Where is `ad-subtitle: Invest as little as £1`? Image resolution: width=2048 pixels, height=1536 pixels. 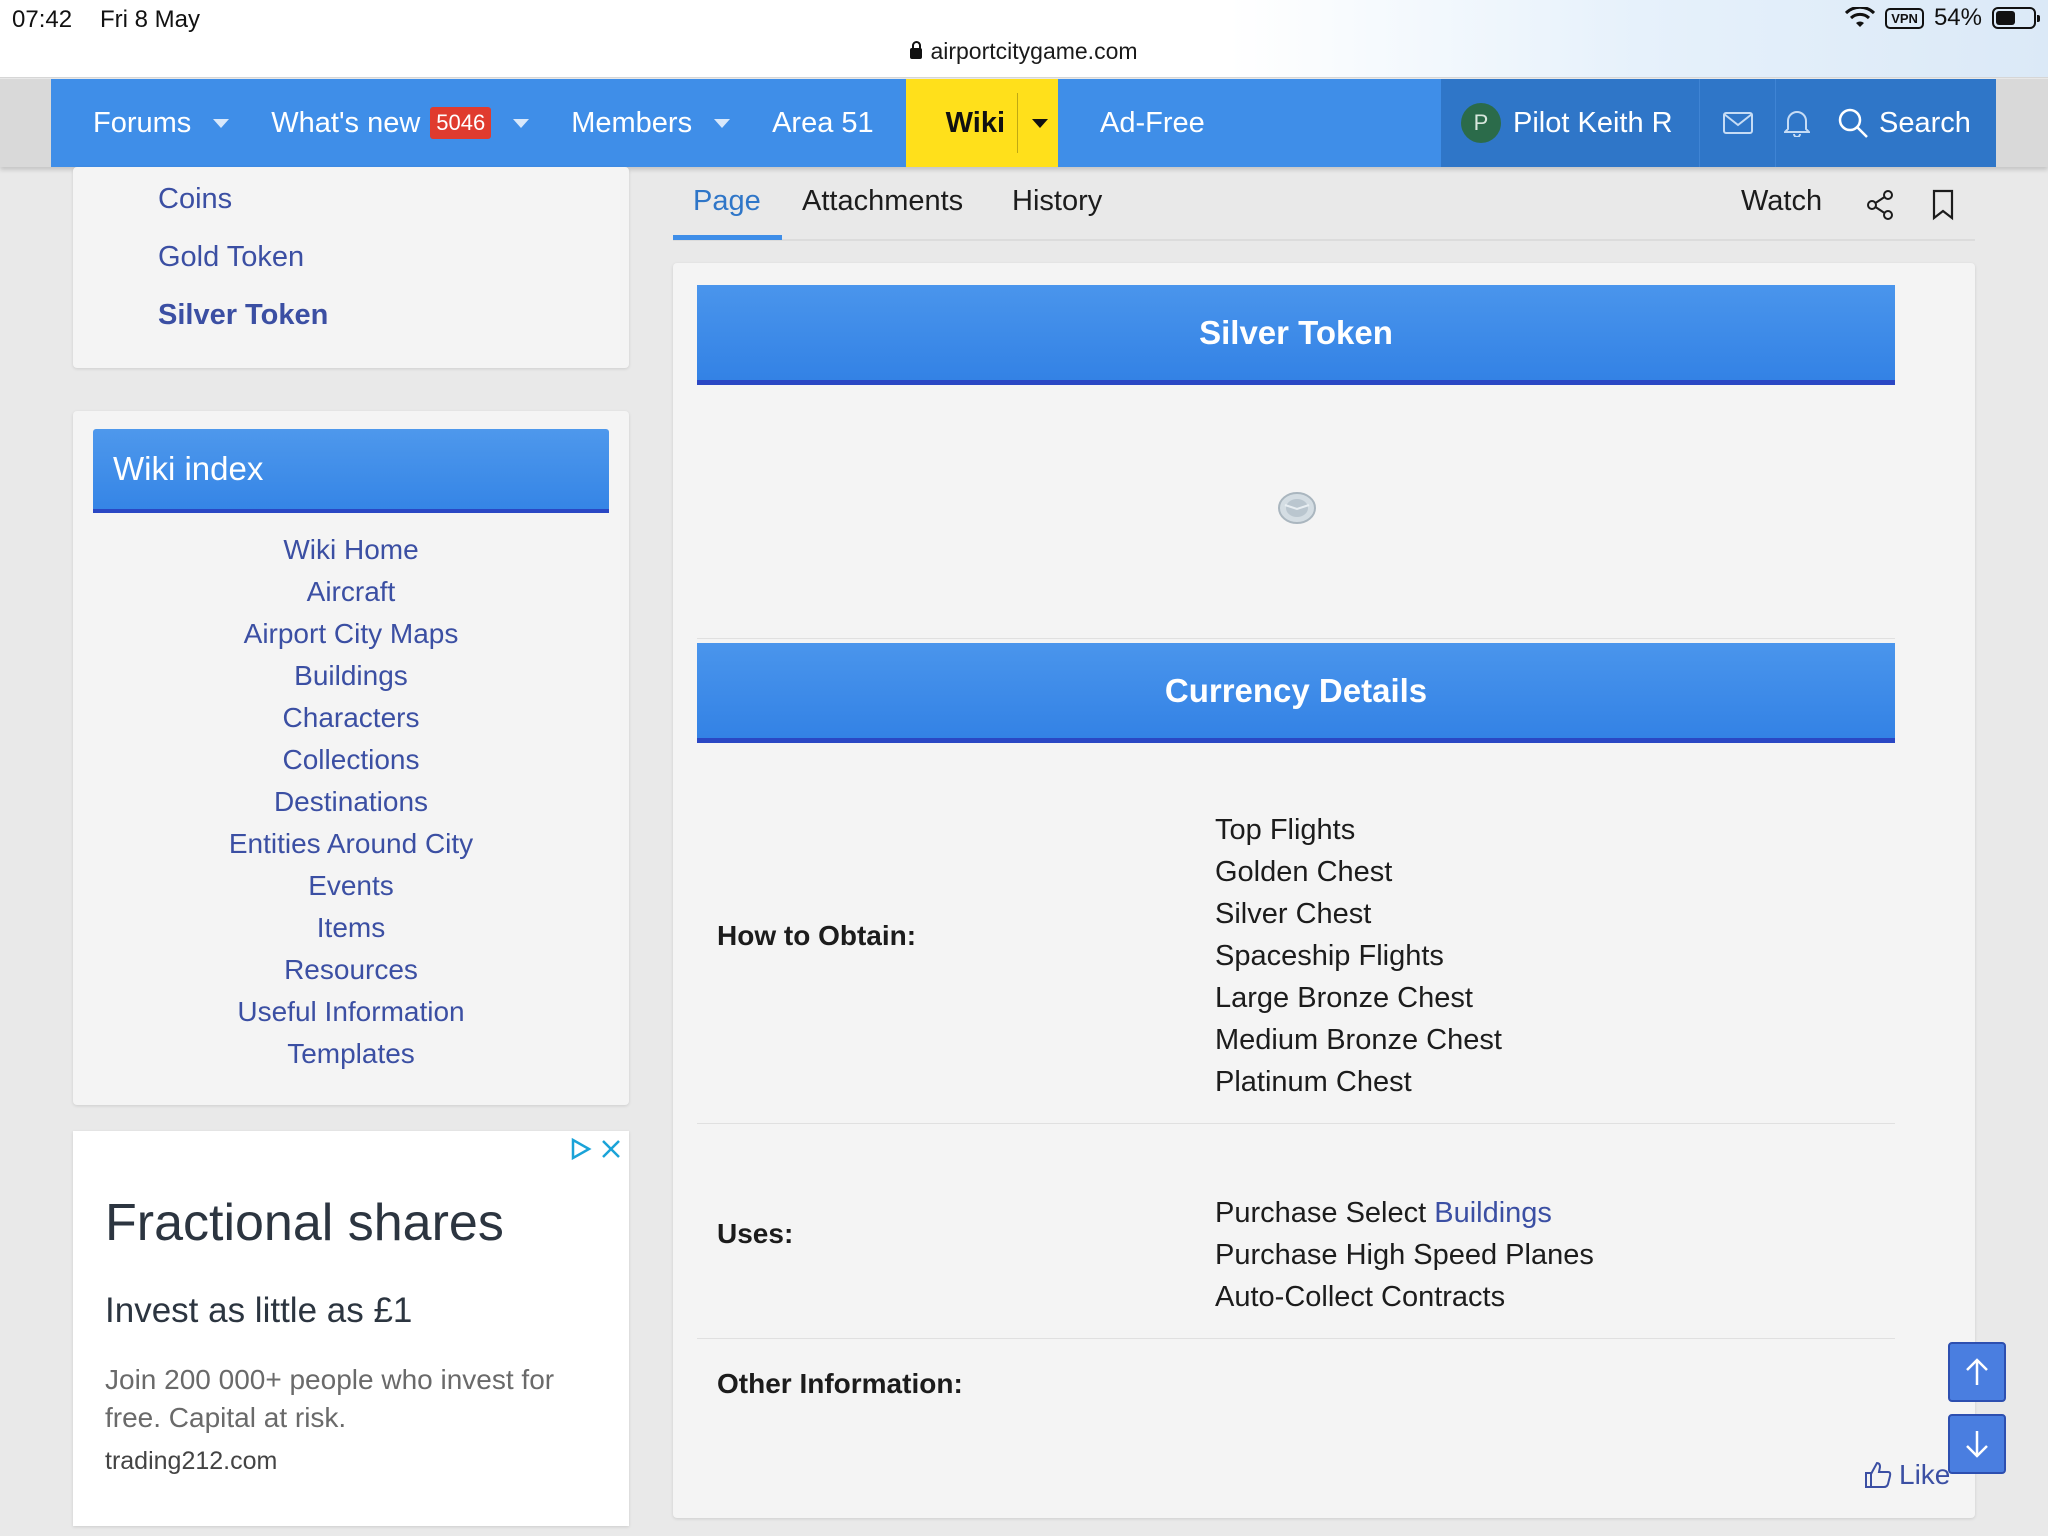
ad-subtitle: Invest as little as £1 is located at coordinates (259, 1310).